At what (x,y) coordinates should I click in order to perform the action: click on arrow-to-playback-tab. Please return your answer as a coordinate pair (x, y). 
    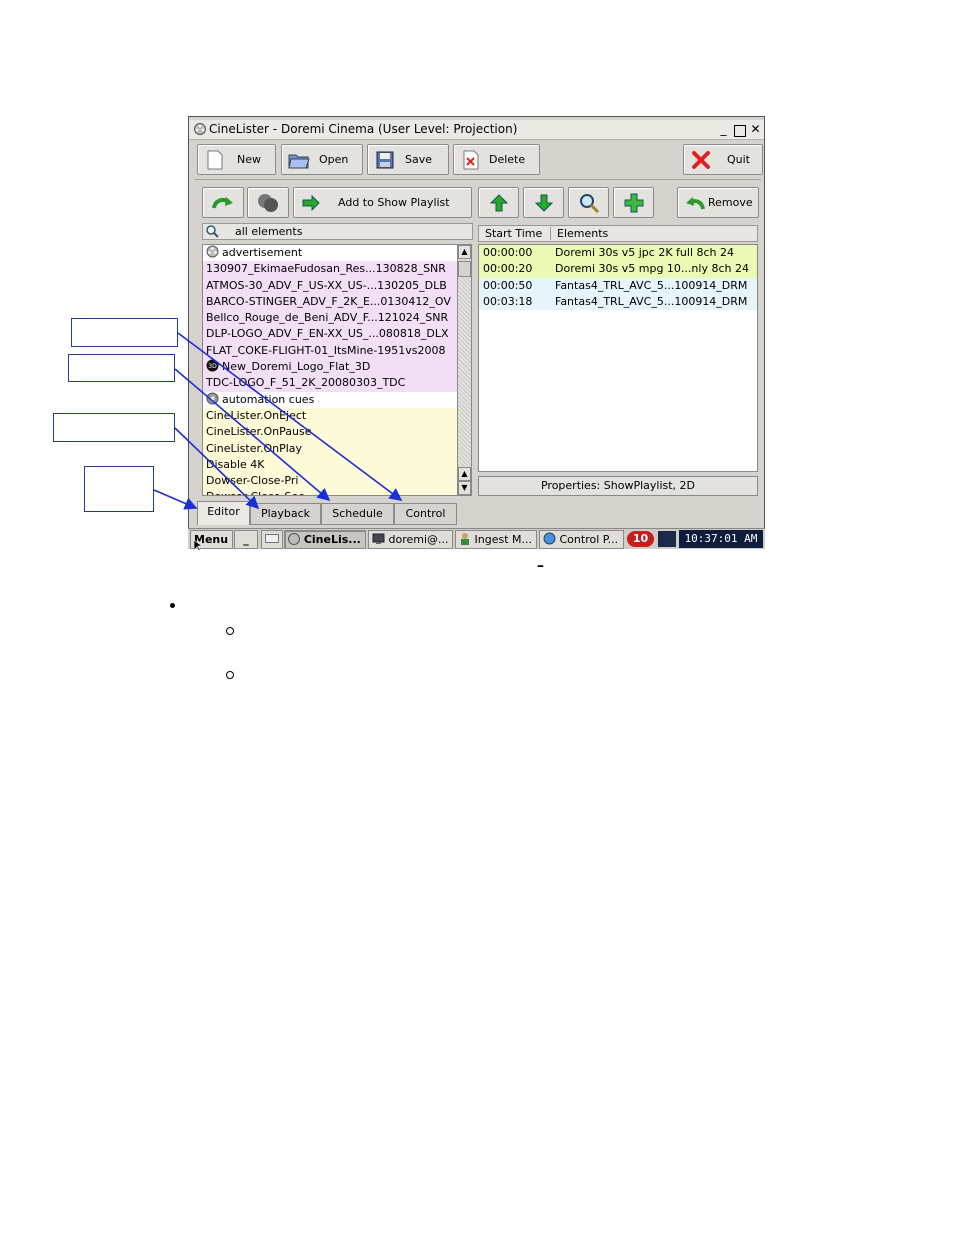
    Looking at the image, I should click on (217, 468).